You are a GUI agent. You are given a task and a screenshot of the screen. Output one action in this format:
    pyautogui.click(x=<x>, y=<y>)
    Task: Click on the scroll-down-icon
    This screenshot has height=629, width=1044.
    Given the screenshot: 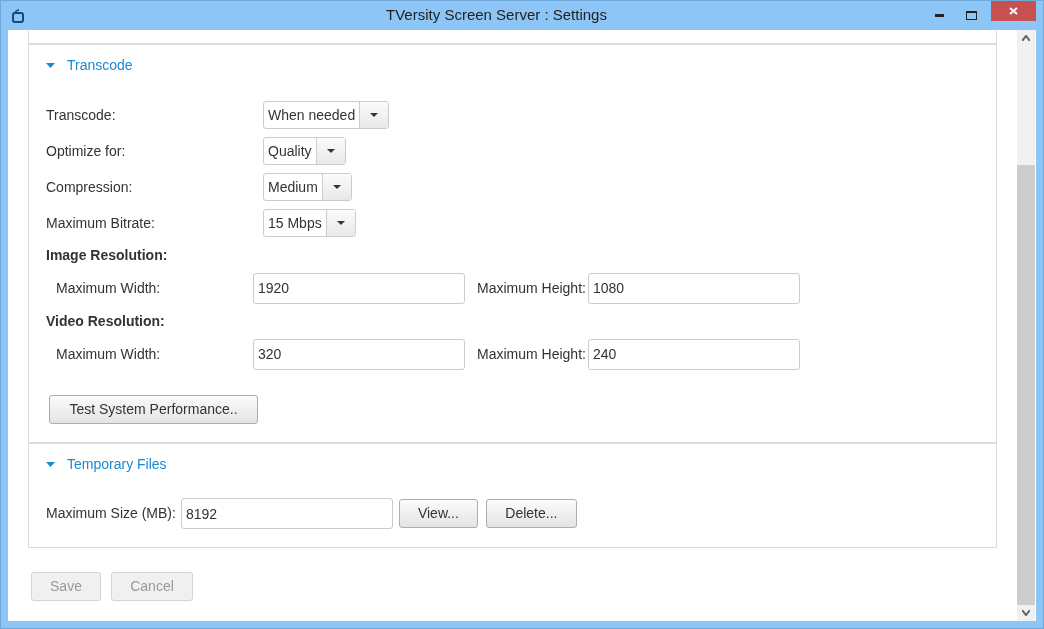 What is the action you would take?
    pyautogui.click(x=1026, y=613)
    